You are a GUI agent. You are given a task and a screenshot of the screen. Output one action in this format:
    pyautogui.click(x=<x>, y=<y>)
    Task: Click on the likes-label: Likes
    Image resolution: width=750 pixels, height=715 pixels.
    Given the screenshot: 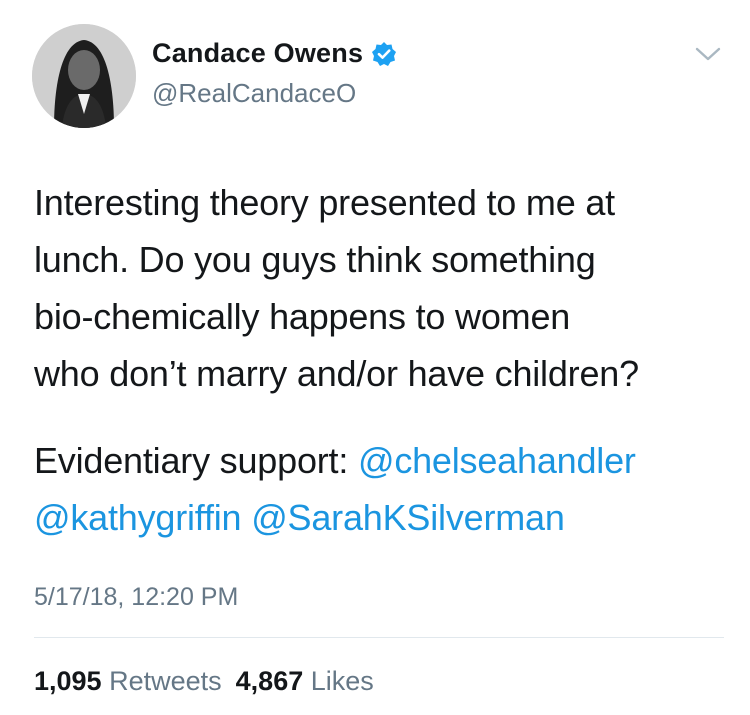 What is the action you would take?
    pyautogui.click(x=342, y=681)
    